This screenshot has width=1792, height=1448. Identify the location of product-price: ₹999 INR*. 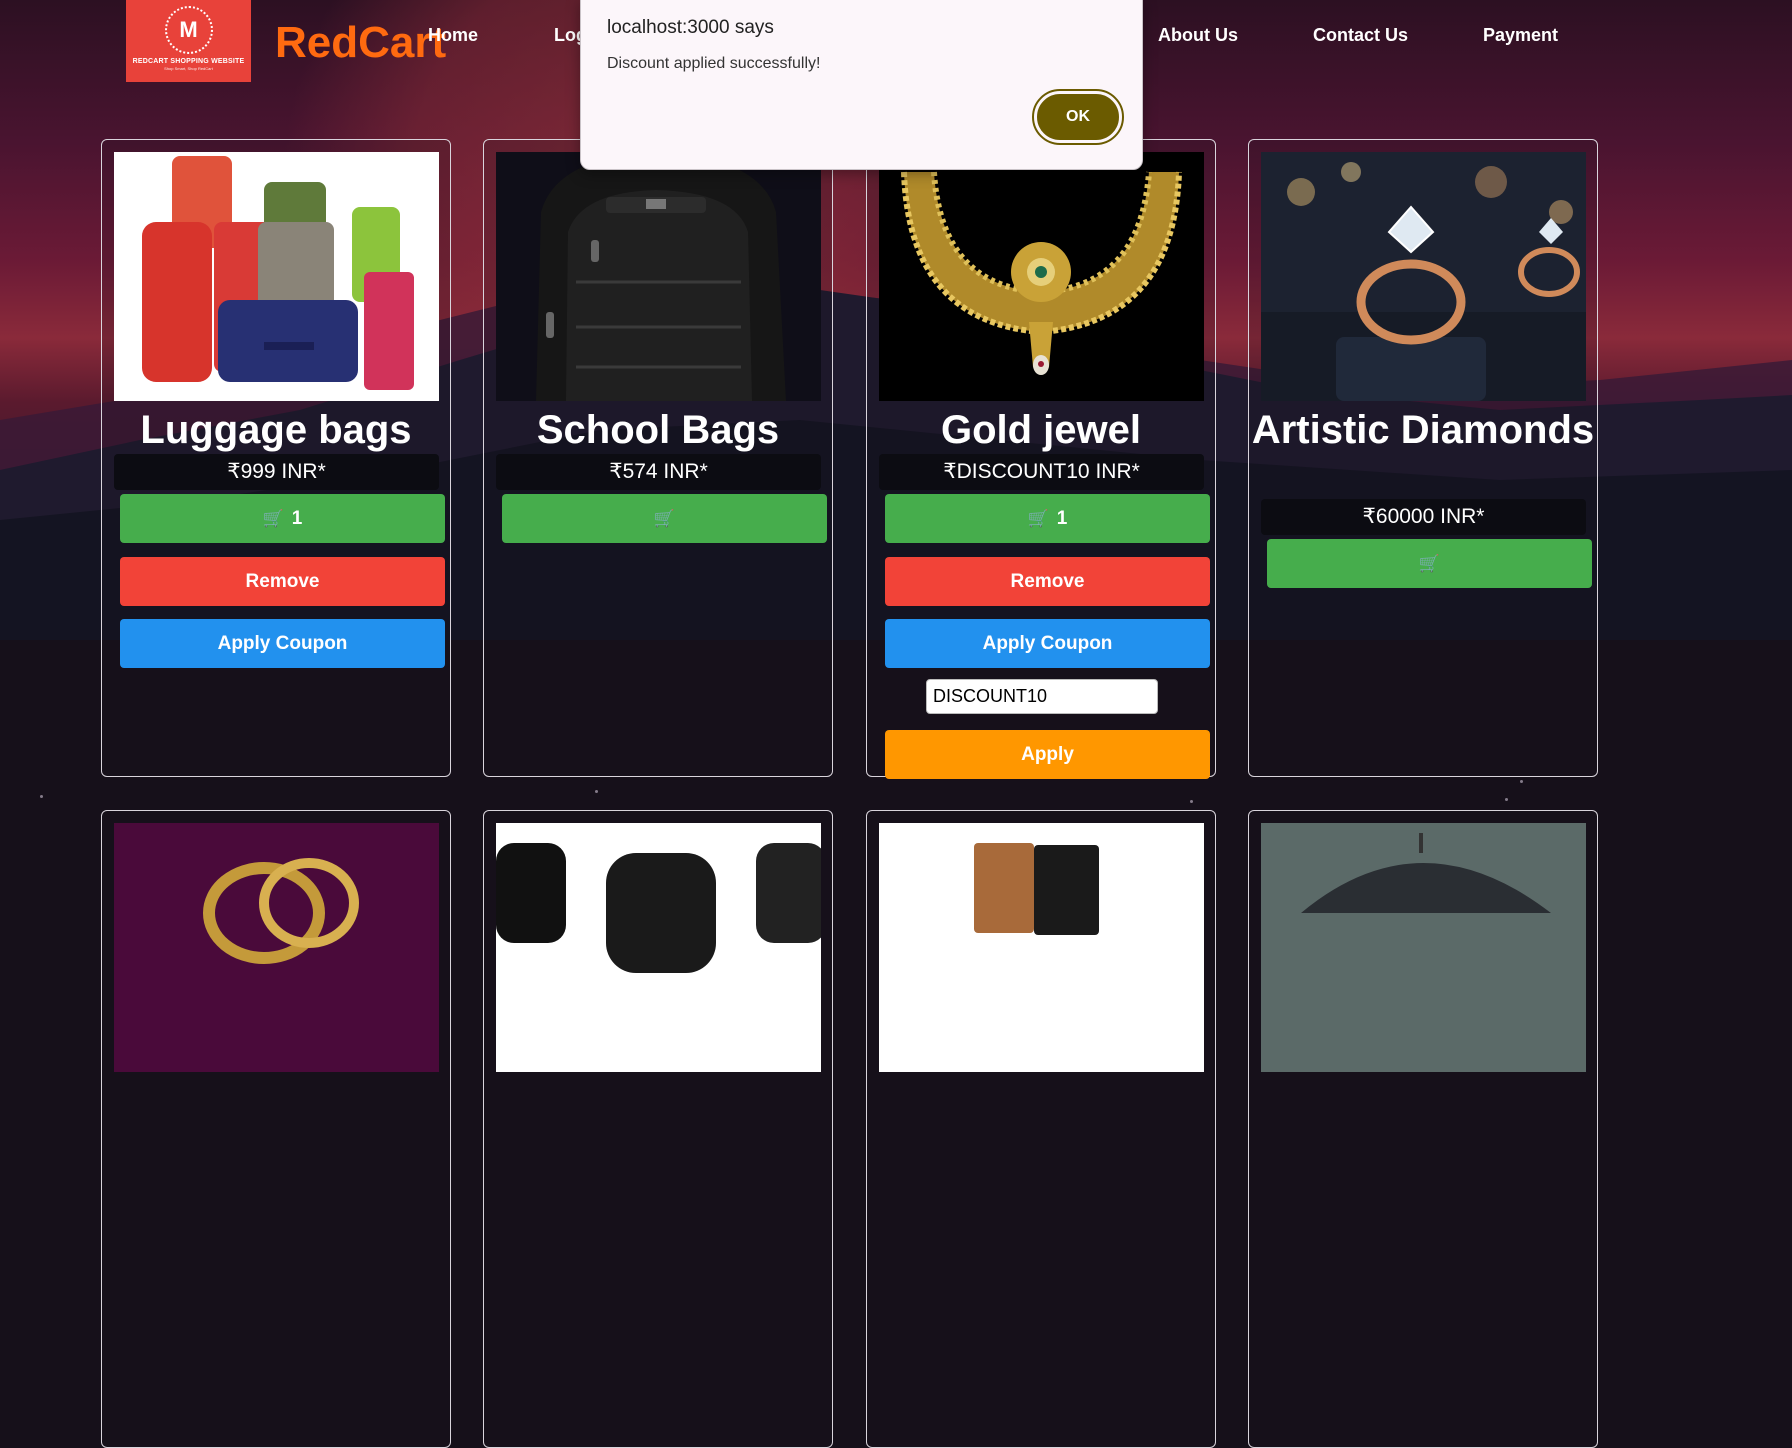
(276, 472).